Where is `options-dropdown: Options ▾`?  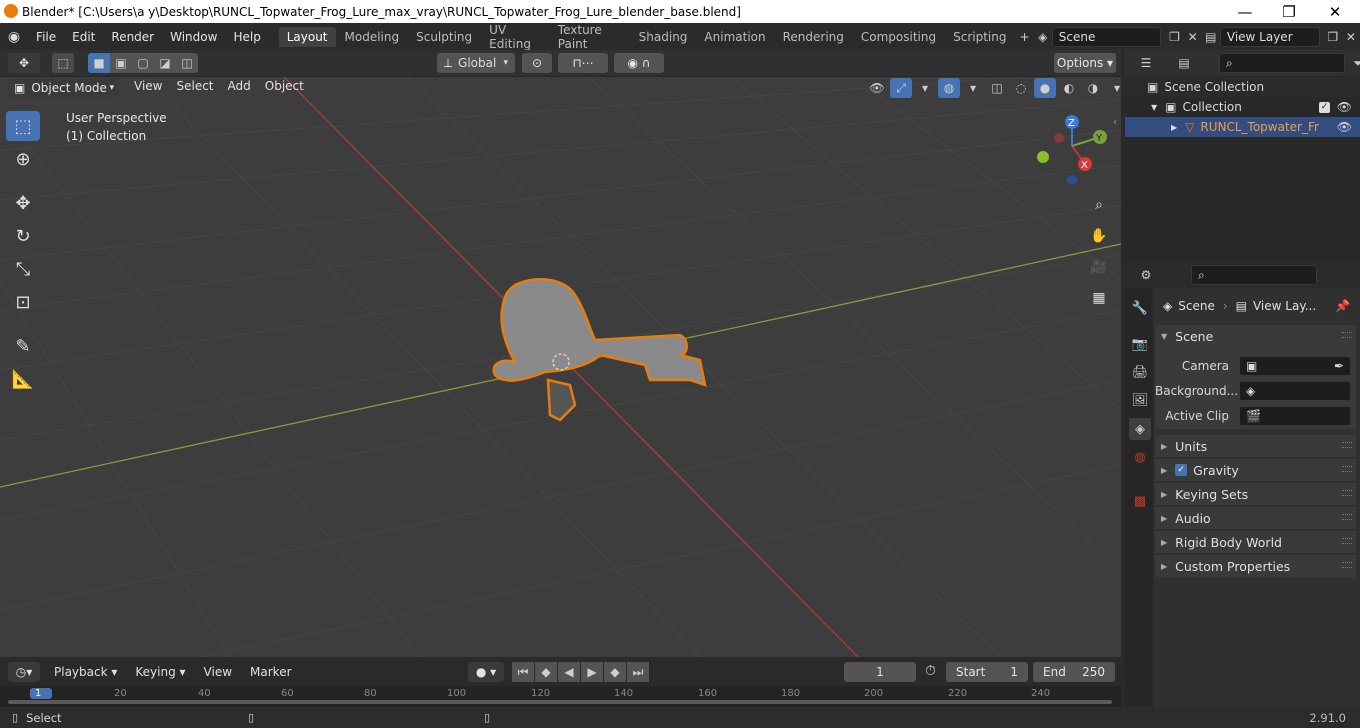
options-dropdown: Options ▾ is located at coordinates (1085, 63).